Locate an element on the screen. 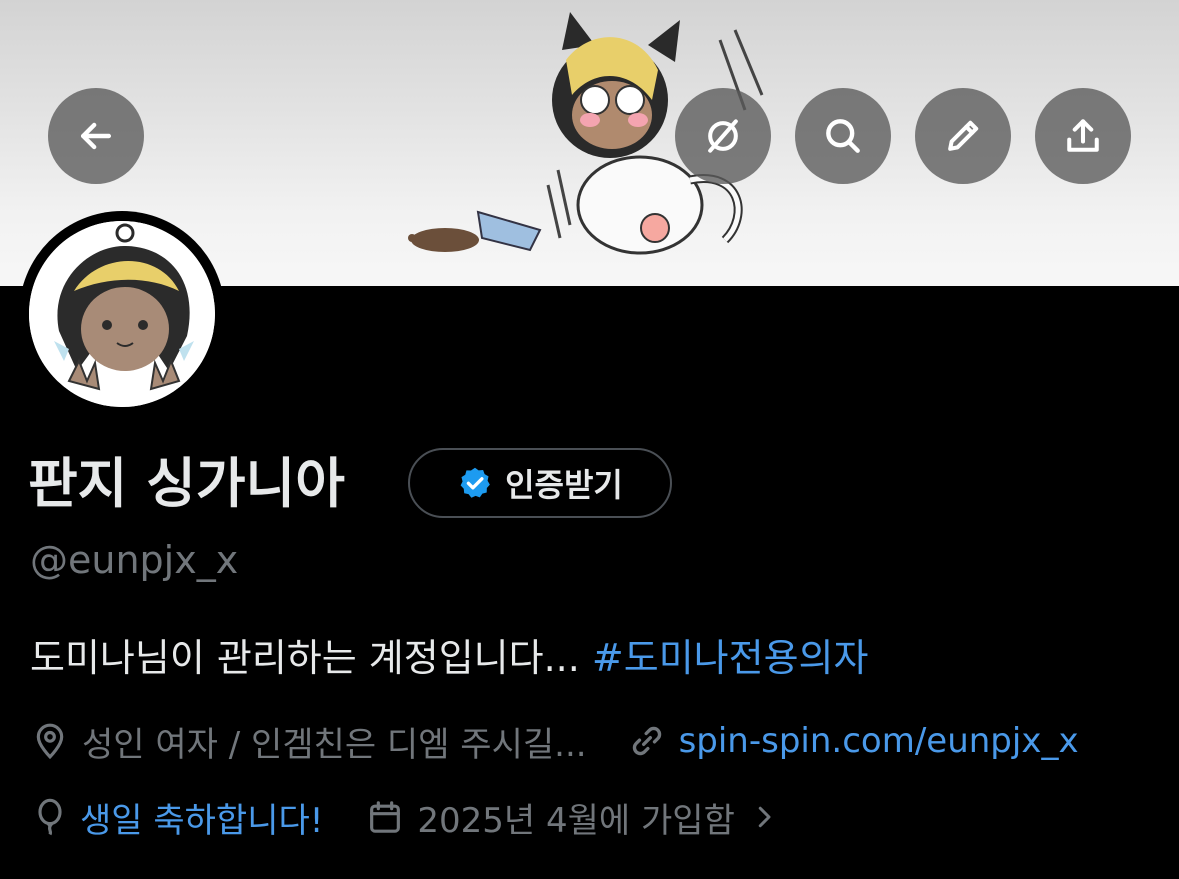 The width and height of the screenshot is (1179, 879). joined-date-text: 2025년 4월에 가입함 is located at coordinates (576, 820).